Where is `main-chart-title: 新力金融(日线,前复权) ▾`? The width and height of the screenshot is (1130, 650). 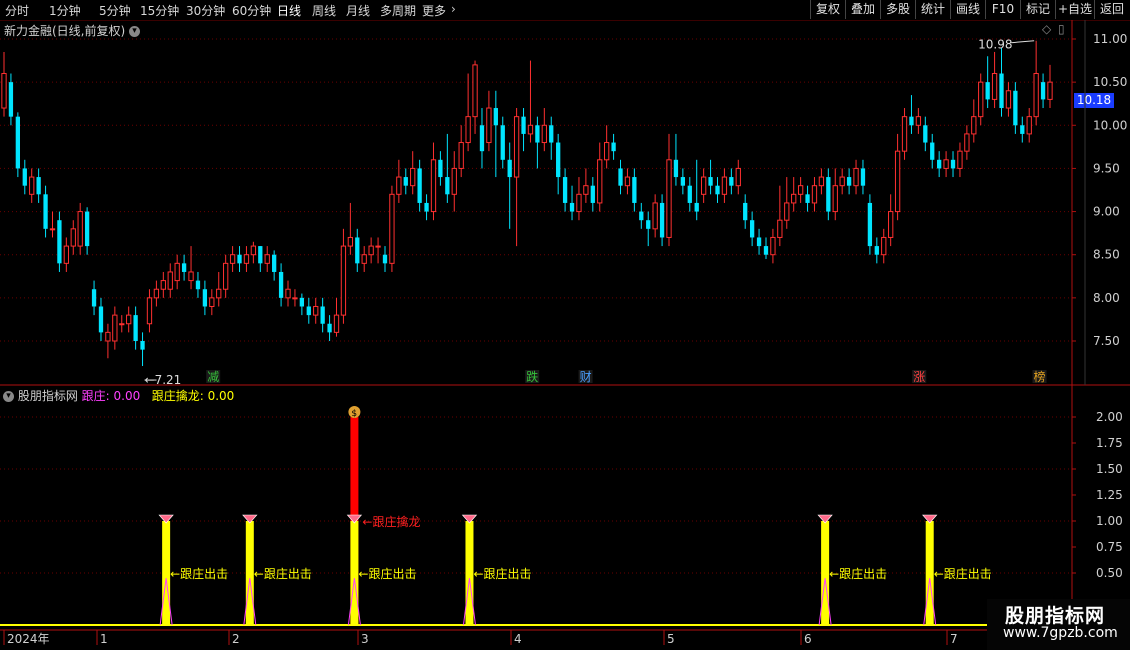 main-chart-title: 新力金融(日线,前复权) ▾ is located at coordinates (72, 30).